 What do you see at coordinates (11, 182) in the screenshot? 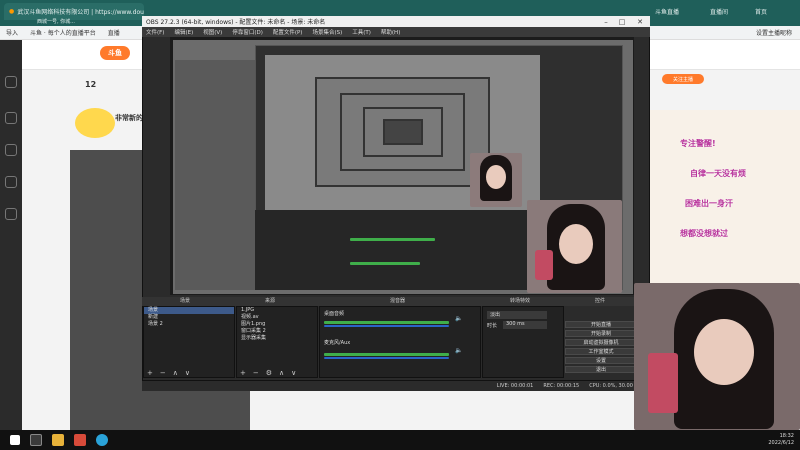
I see `game-icon` at bounding box center [11, 182].